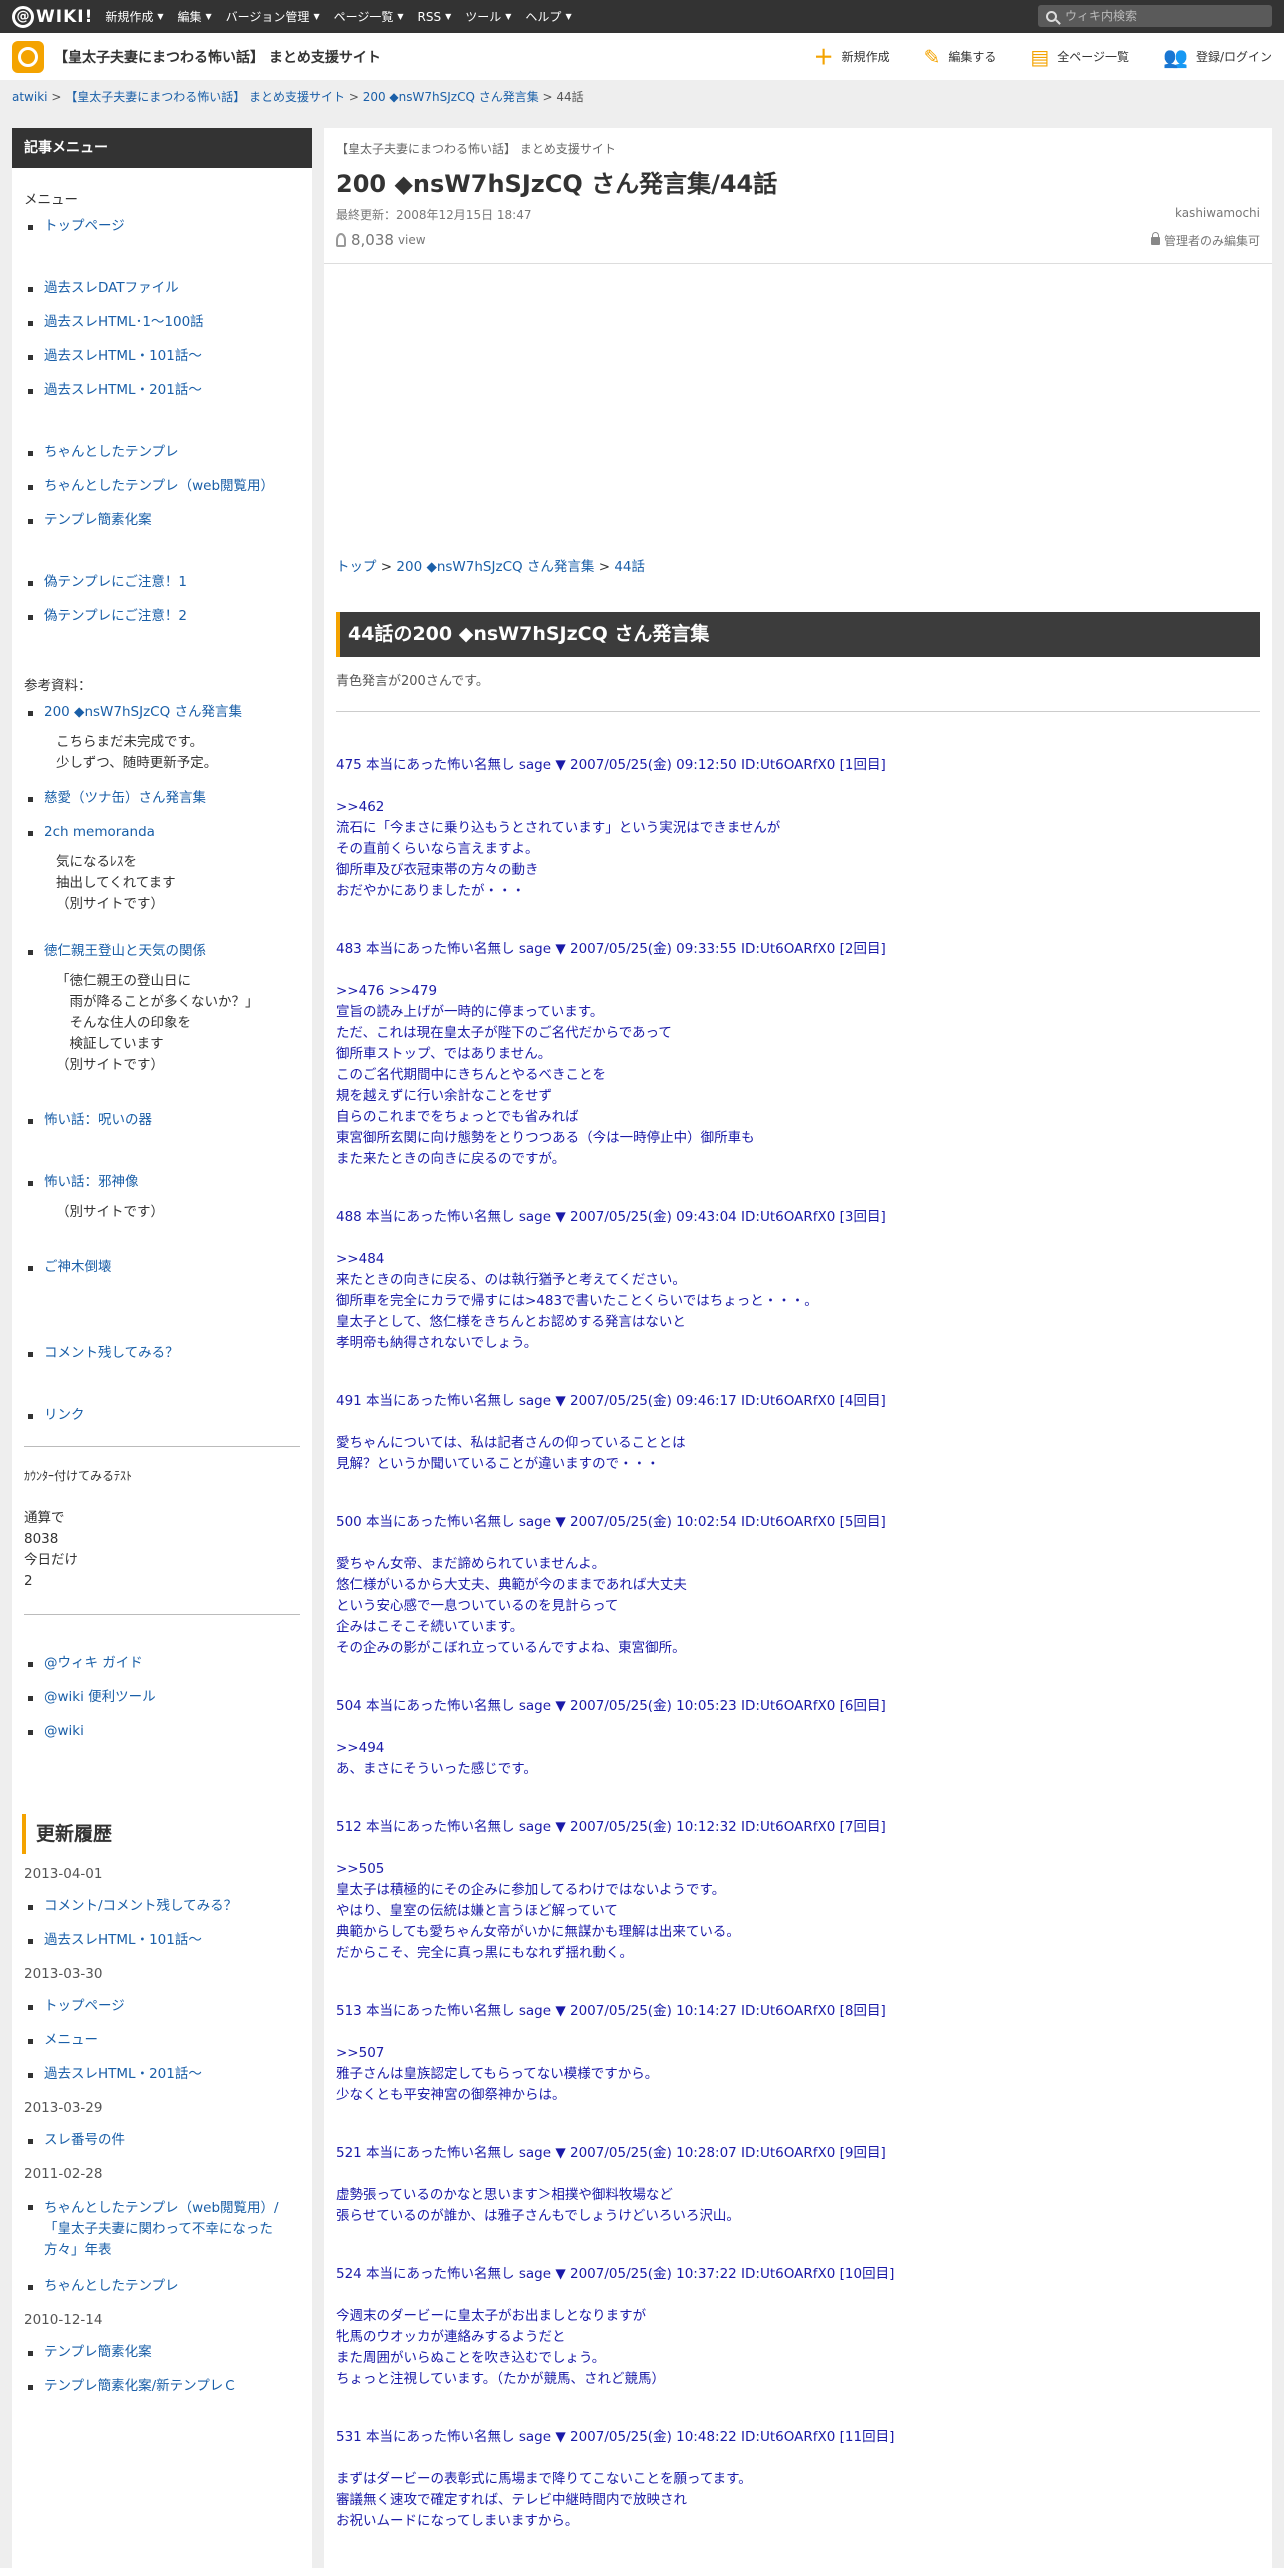 The width and height of the screenshot is (1284, 2568). Describe the element at coordinates (273, 16) in the screenshot. I see `menu-version: バージョン管理 ▼` at that location.